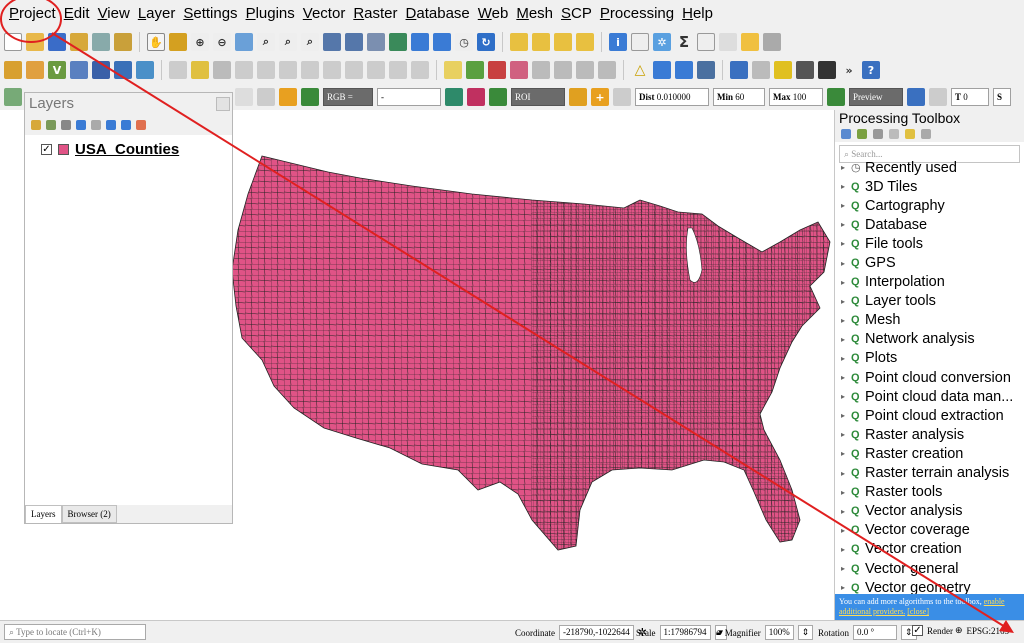 Image resolution: width=1024 pixels, height=643 pixels. What do you see at coordinates (929, 243) in the screenshot?
I see `processing-provider-file-tools: ▸ Q File tools` at bounding box center [929, 243].